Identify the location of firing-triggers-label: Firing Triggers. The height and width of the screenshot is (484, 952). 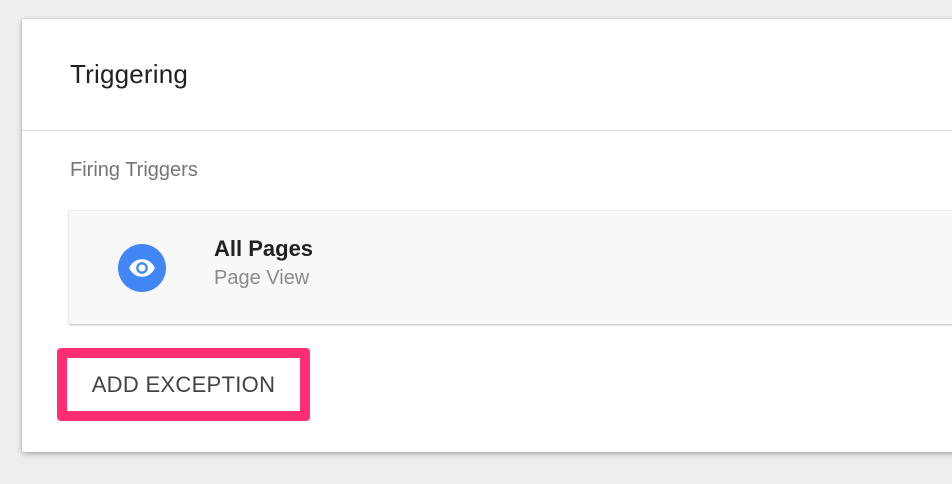
(134, 170).